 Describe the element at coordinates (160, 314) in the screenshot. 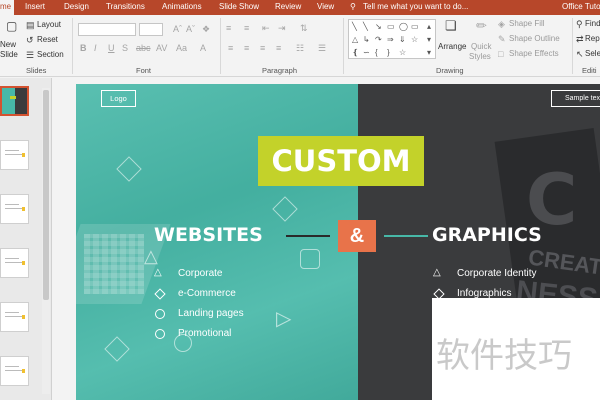

I see `circle-bullet-icon` at that location.